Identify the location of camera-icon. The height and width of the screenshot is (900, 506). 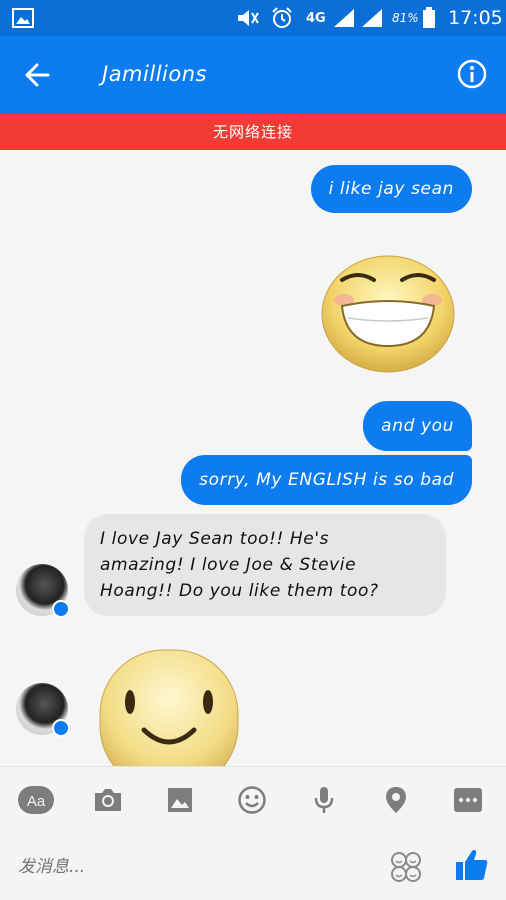
(108, 800).